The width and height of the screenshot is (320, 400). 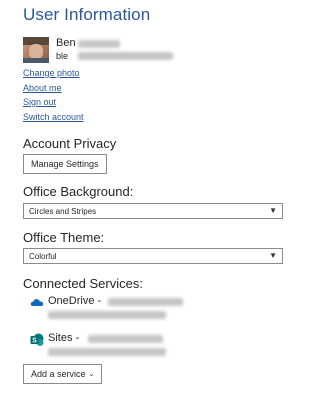 I want to click on office-theme-select: Colorful ▼, so click(x=153, y=256).